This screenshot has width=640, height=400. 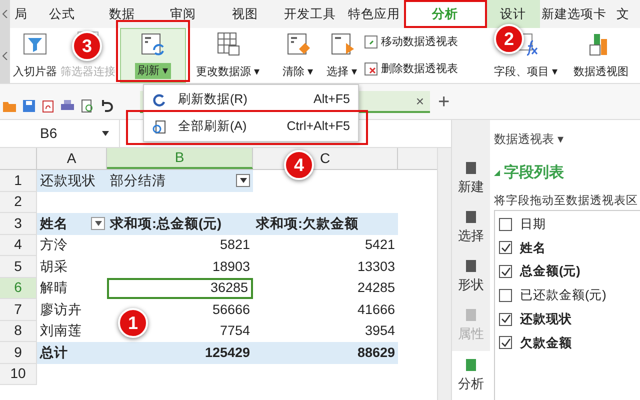 I want to click on field-label: 日期, so click(x=533, y=224).